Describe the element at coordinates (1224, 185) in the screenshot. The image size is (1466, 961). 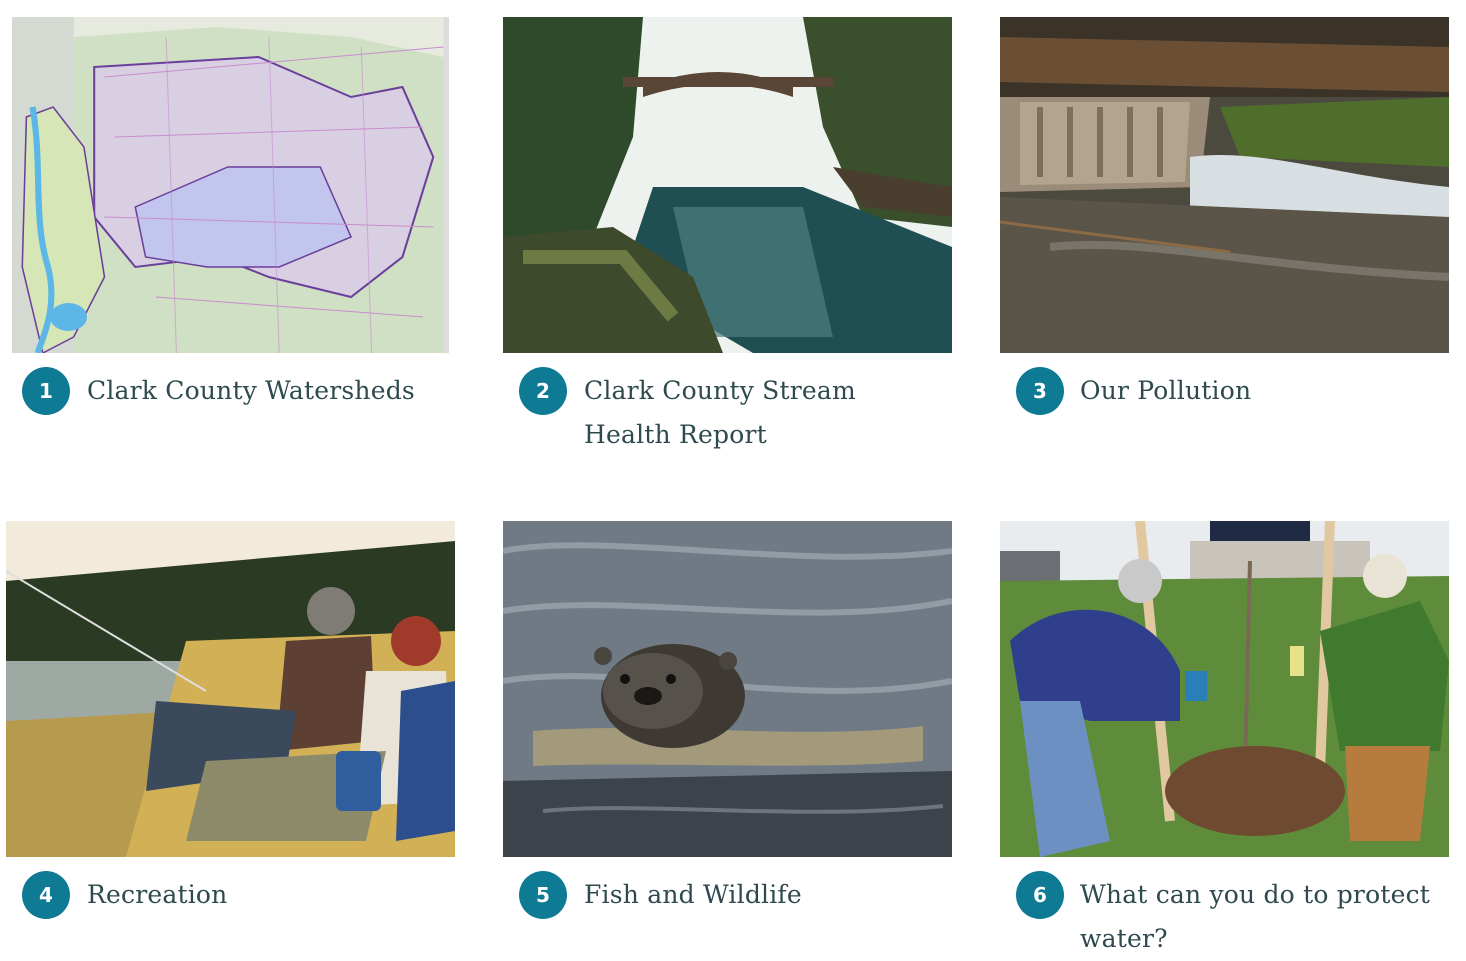
I see `culvert-stream-image` at that location.